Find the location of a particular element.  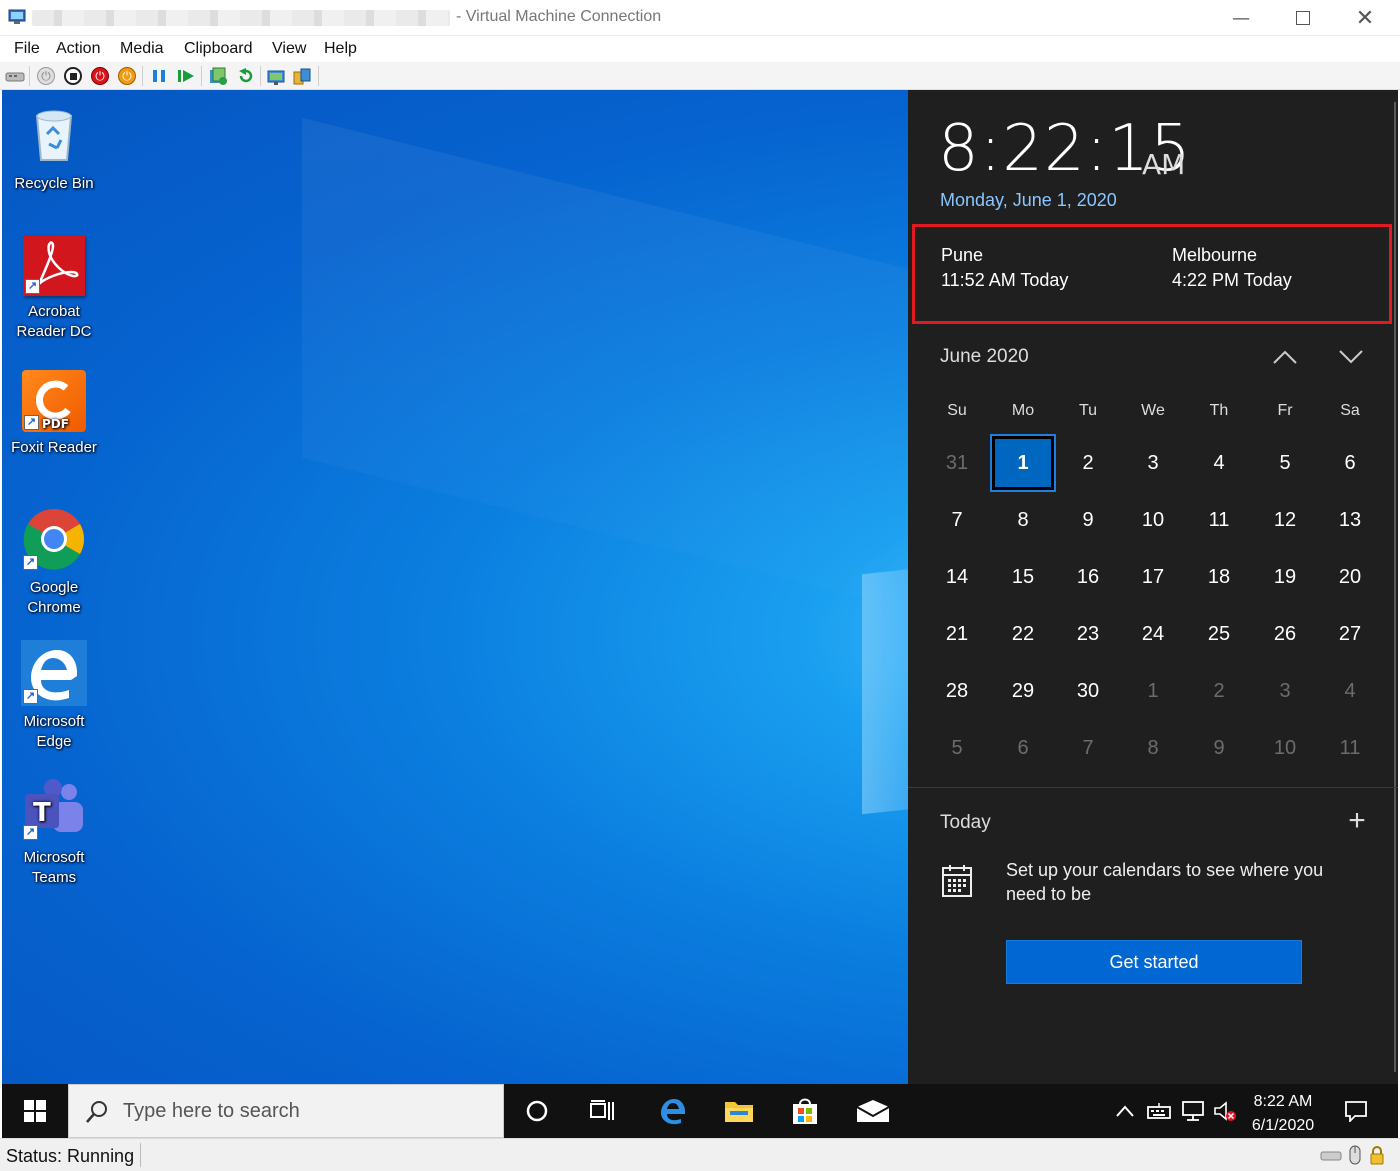

tray-volume-button is located at coordinates (1225, 1111).